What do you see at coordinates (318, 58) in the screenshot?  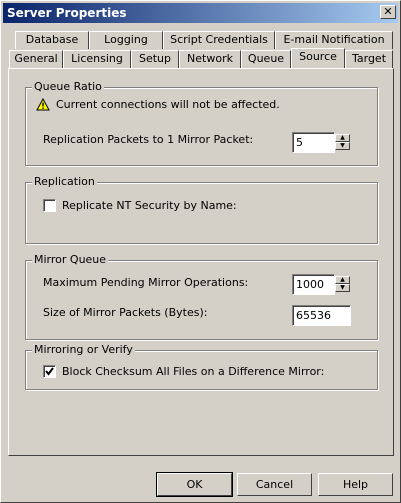 I see `tab-source: Source` at bounding box center [318, 58].